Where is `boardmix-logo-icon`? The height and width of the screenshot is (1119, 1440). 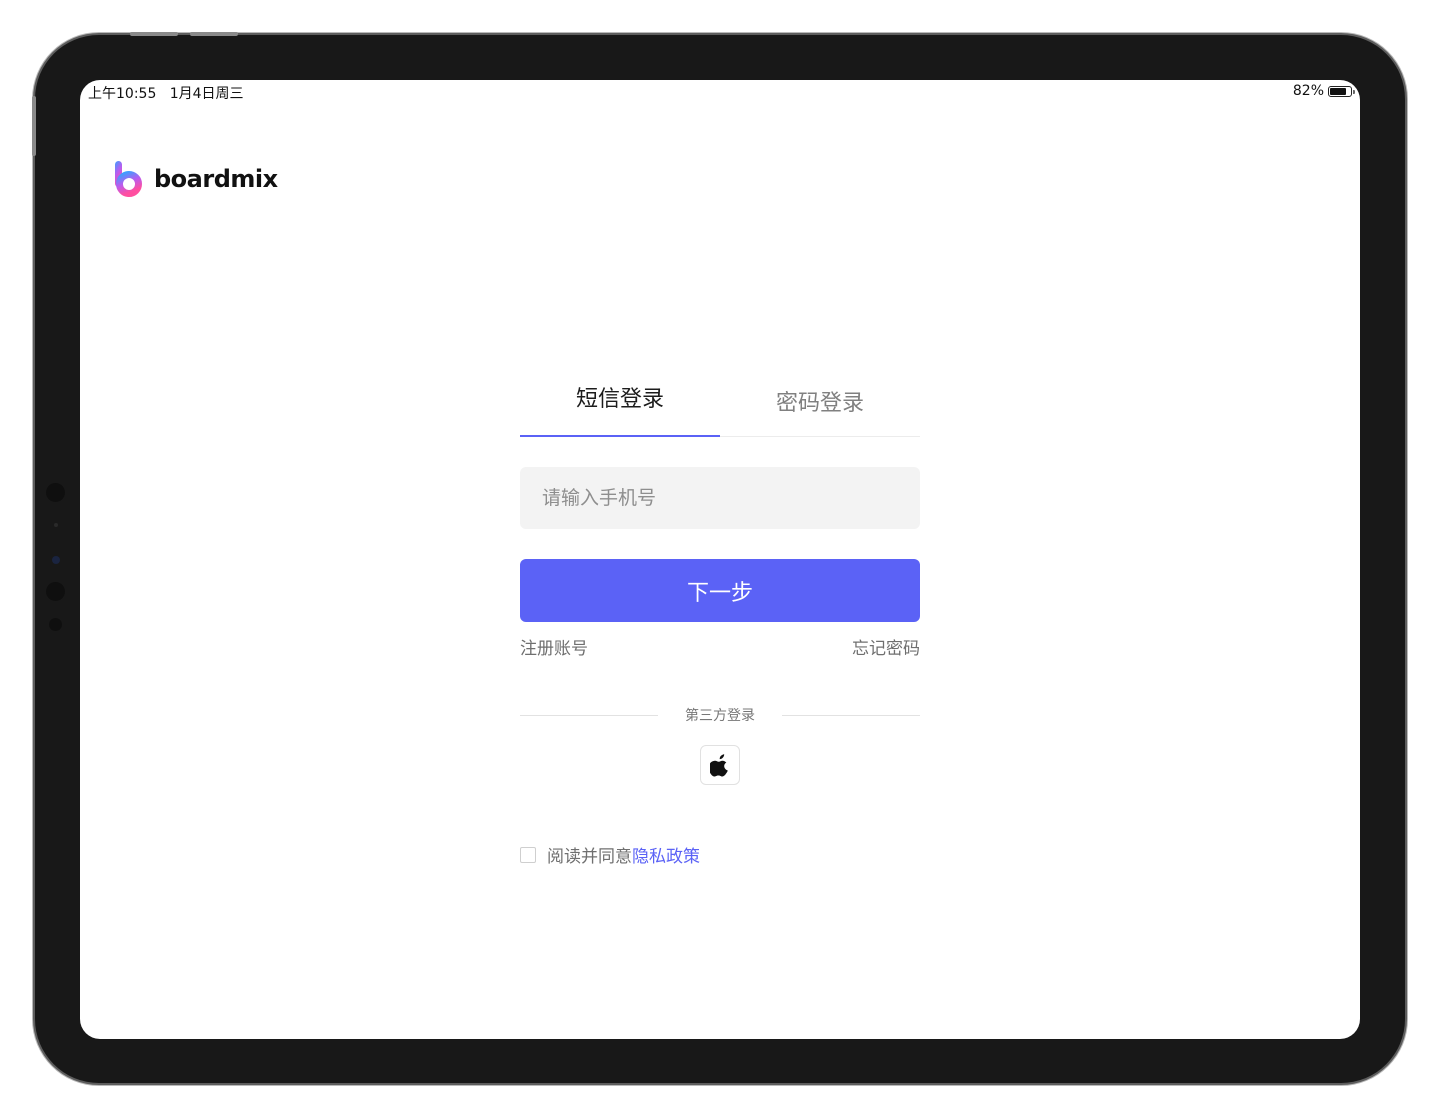
boardmix-logo-icon is located at coordinates (128, 179).